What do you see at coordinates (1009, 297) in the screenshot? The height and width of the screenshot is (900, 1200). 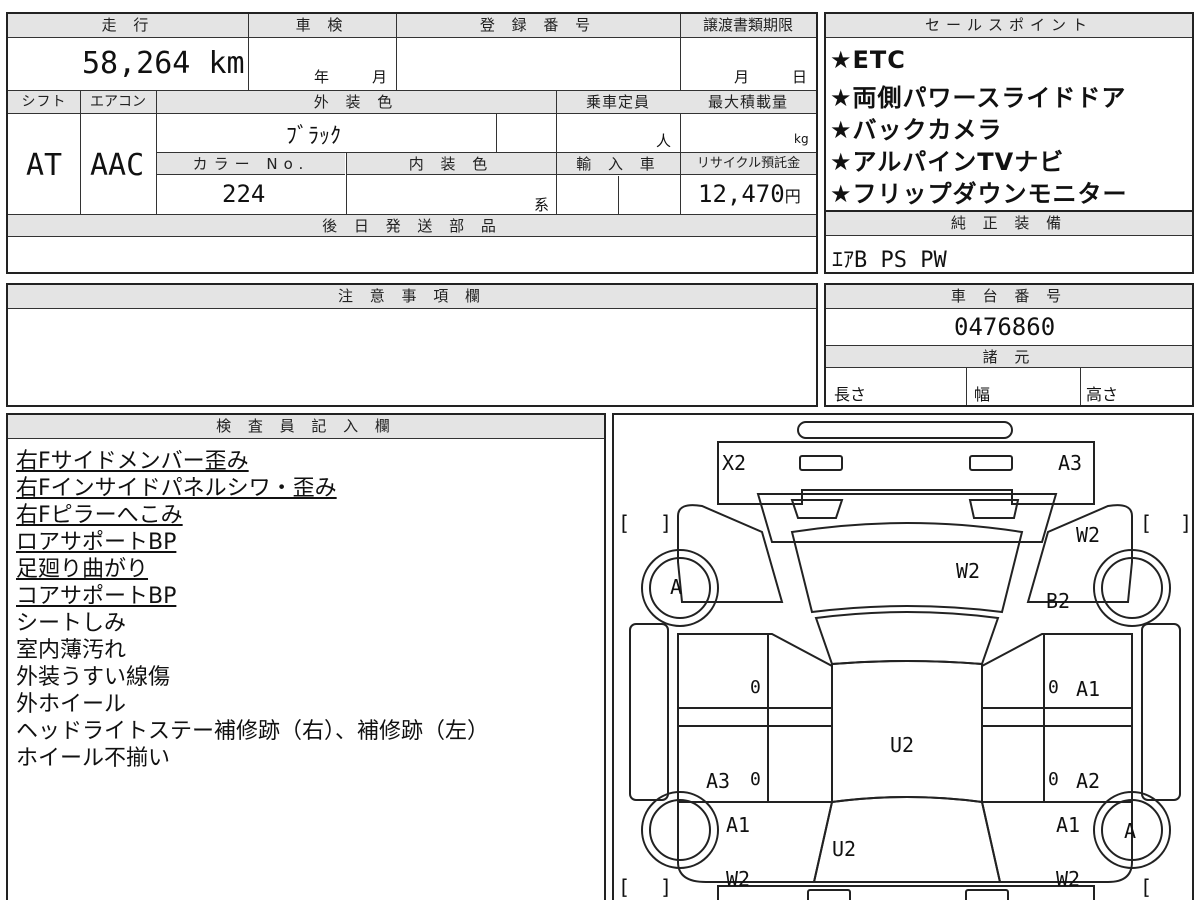 I see `chassis-number-header: 車 台 番 号` at bounding box center [1009, 297].